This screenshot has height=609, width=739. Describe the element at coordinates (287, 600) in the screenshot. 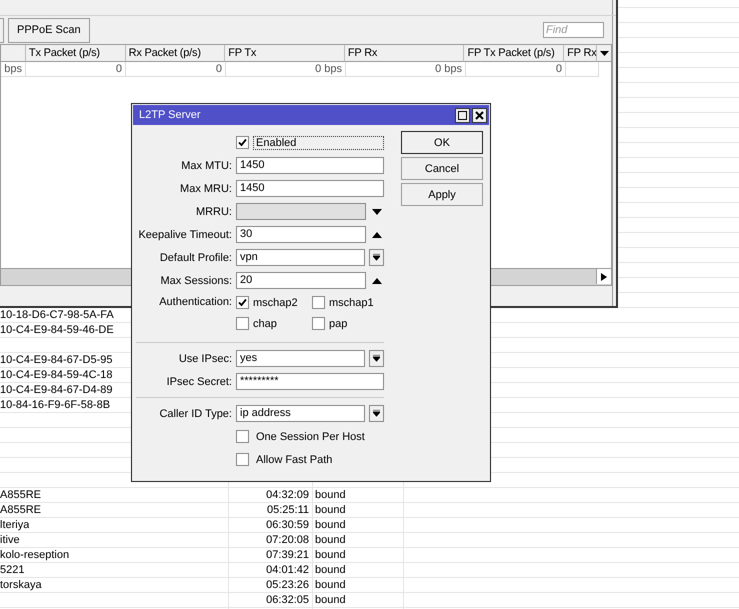

I see `table-cell-text: 06:32:05` at that location.